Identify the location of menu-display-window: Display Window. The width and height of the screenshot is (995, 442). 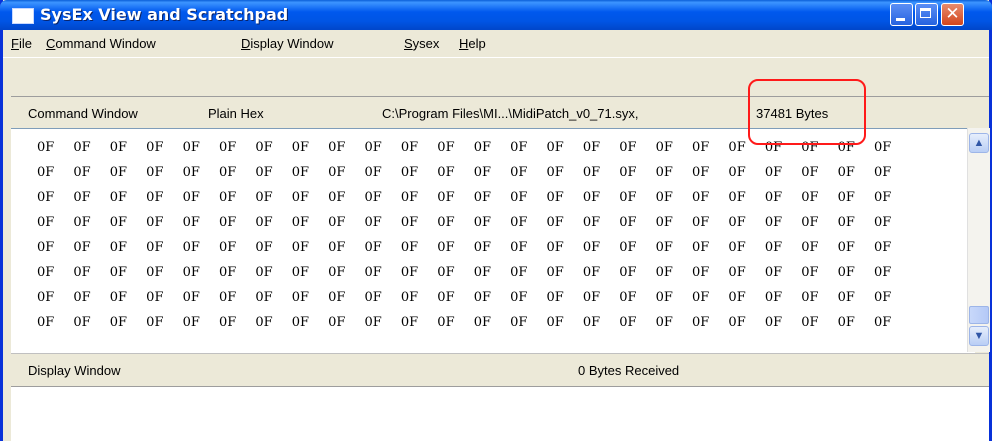
(287, 43).